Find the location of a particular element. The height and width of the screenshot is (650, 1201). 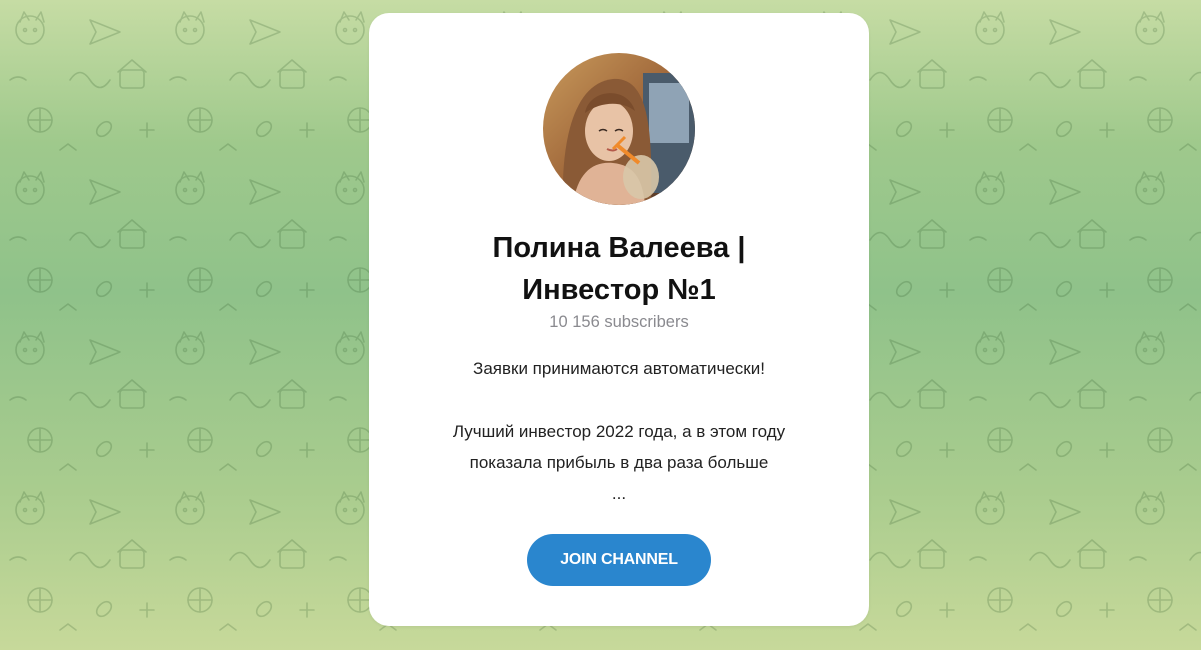

avatar-photo-icon is located at coordinates (619, 129).